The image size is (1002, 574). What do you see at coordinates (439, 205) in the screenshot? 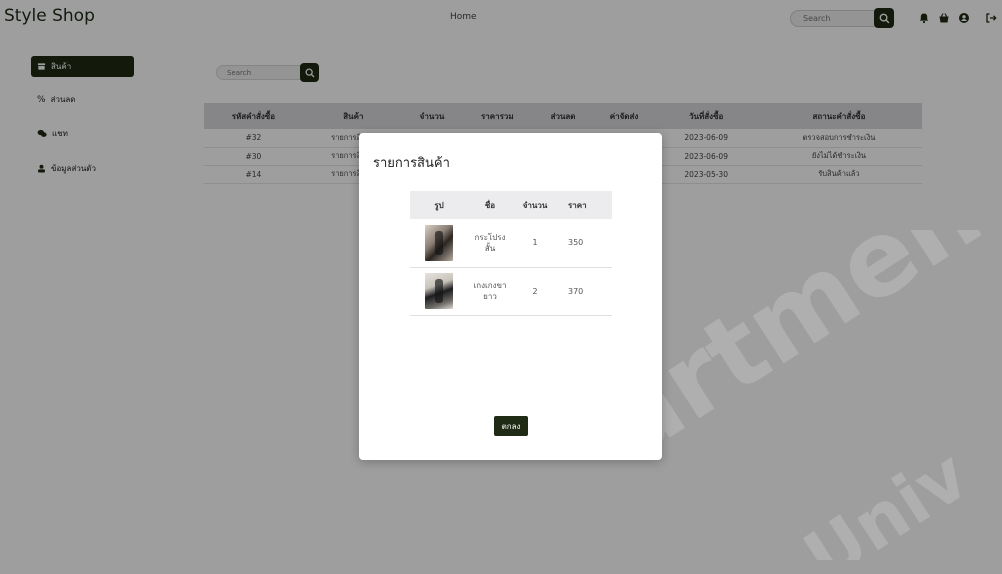
I see `col-image: รูป` at bounding box center [439, 205].